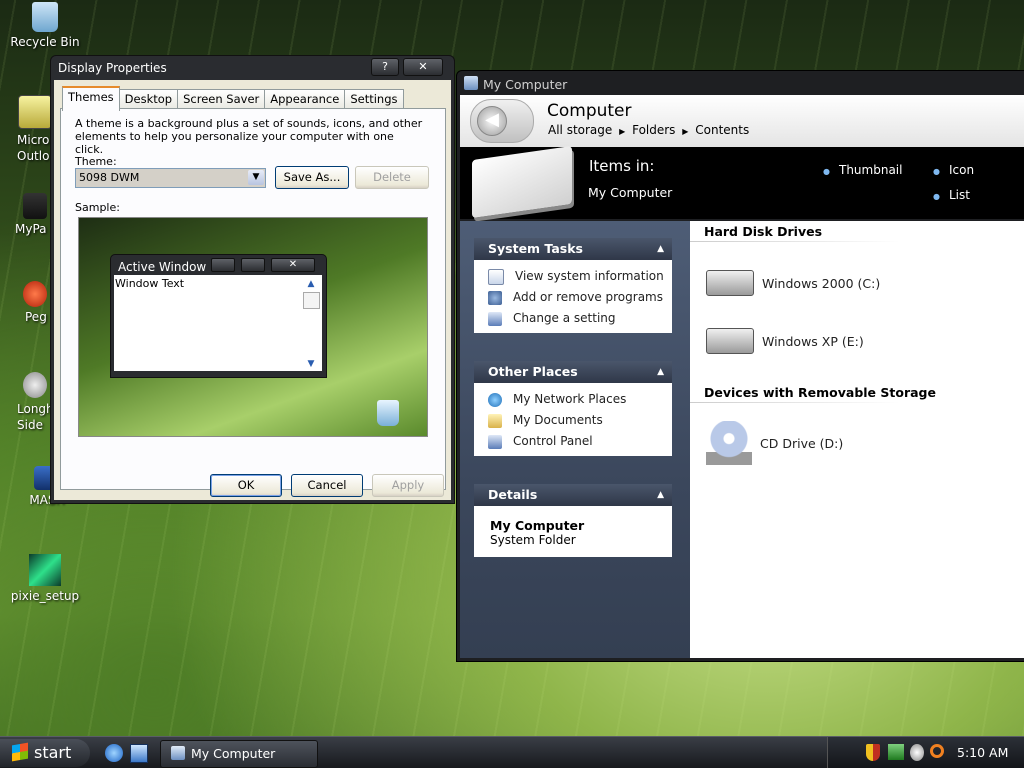 This screenshot has width=1024, height=768. I want to click on control-panel-link: Control Panel, so click(573, 441).